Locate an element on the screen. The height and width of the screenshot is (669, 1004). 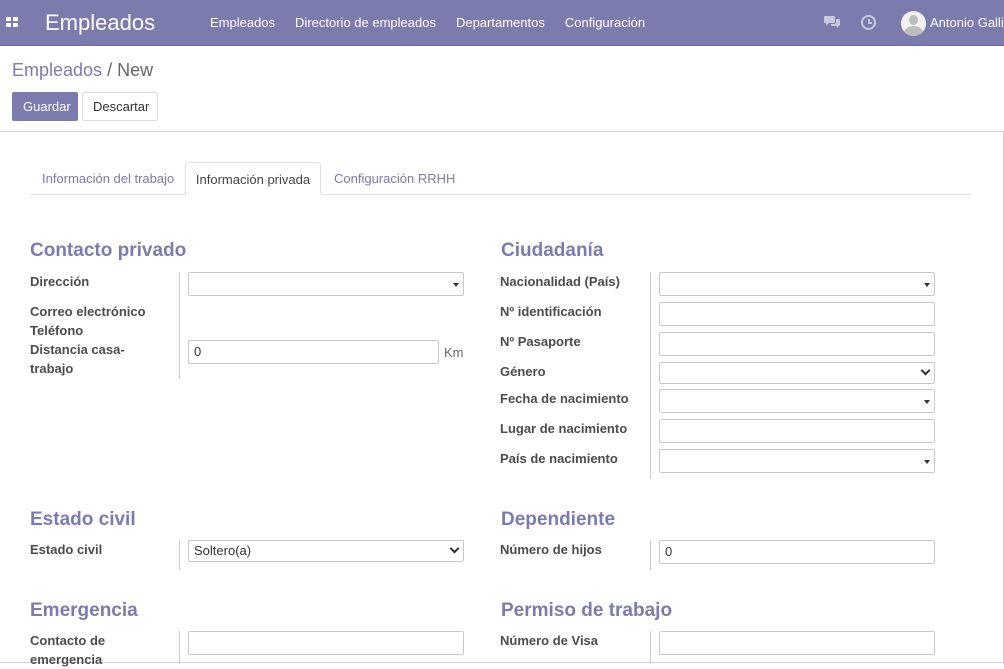
visa-number-label: Número de Visa is located at coordinates (549, 640).